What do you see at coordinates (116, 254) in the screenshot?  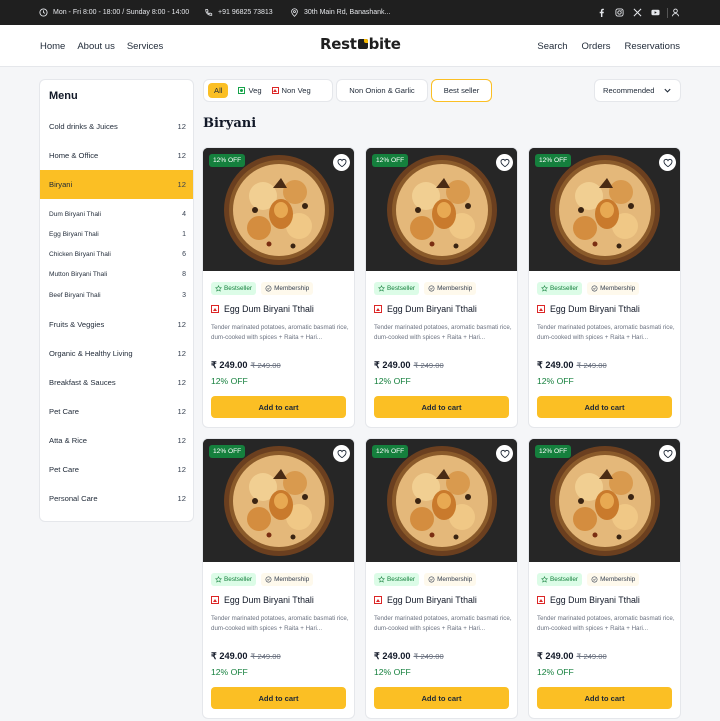 I see `sidebar-subitem-chicken-biryani: Chicken Biryani Thali 6` at bounding box center [116, 254].